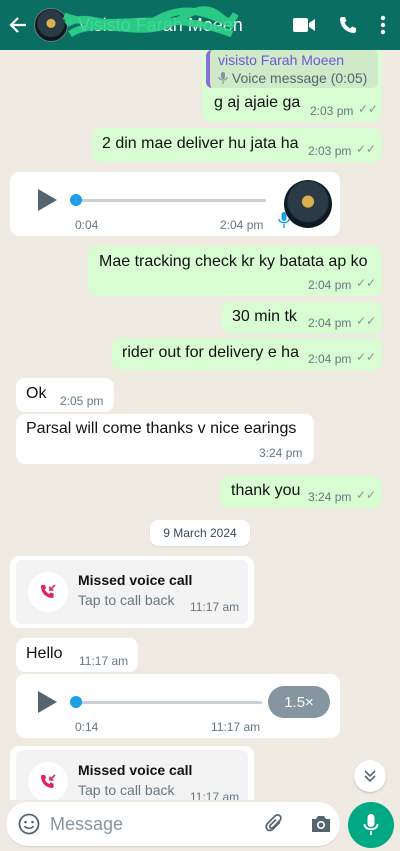 This screenshot has height=851, width=400. What do you see at coordinates (264, 316) in the screenshot?
I see `message-text: 30 min tk` at bounding box center [264, 316].